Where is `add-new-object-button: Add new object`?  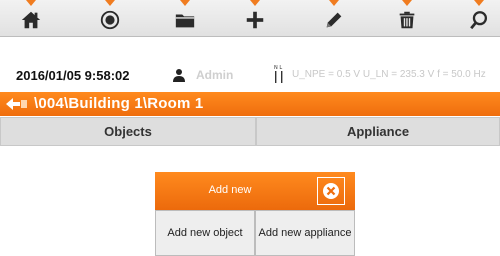 add-new-object-button: Add new object is located at coordinates (205, 233).